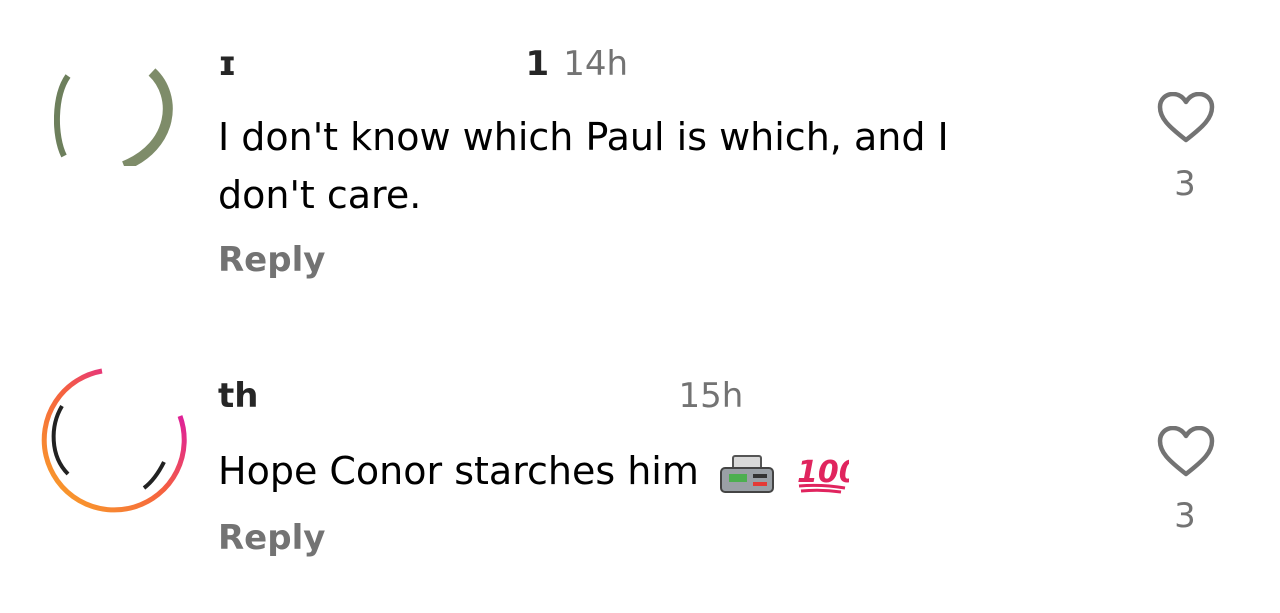 The width and height of the screenshot is (1280, 613). I want to click on comment-text: Hope Conor starches him 100, so click(628, 471).